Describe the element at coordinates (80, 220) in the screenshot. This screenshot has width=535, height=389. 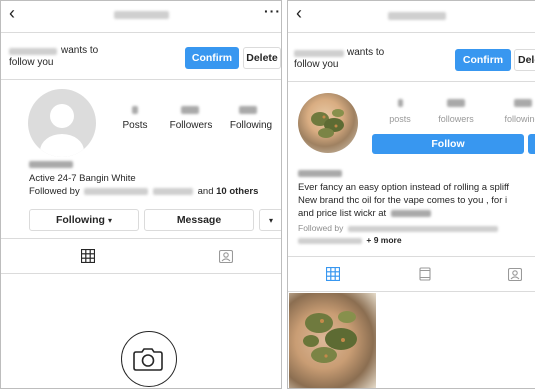
I see `following-button-label: Following` at that location.